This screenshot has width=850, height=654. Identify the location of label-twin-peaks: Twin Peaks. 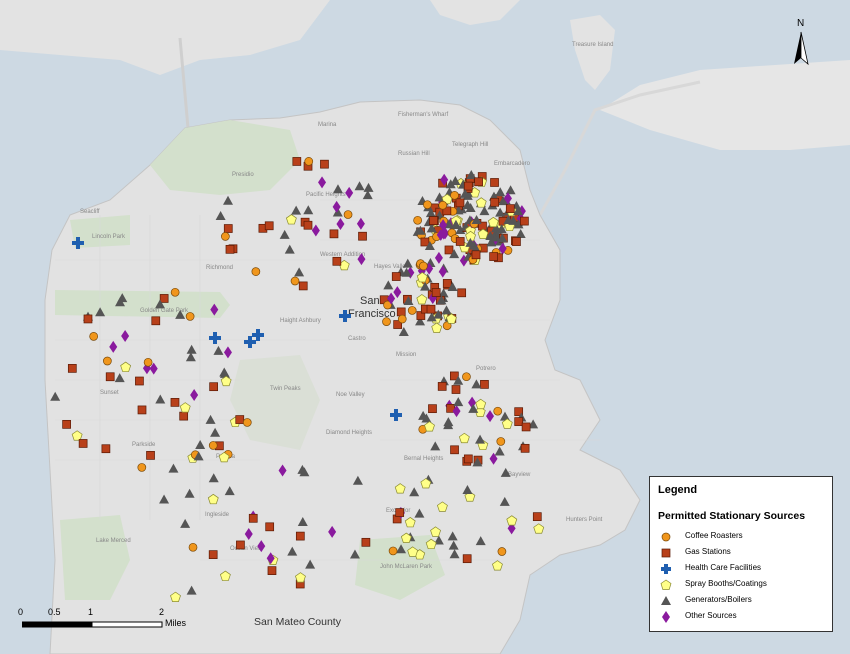
(285, 389).